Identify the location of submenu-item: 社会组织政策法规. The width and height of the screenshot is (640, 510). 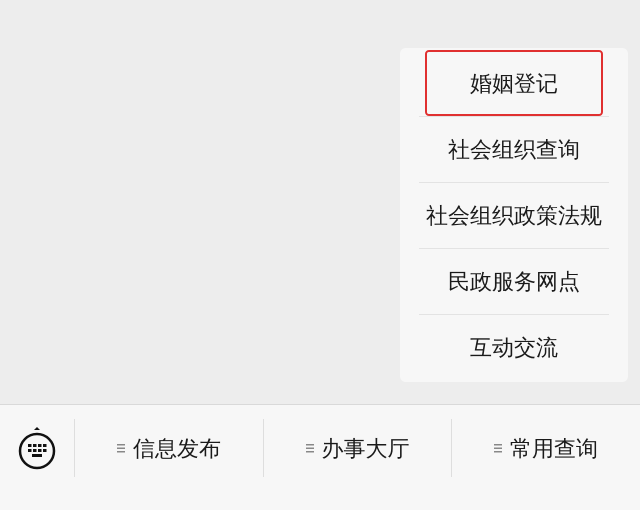
(514, 215).